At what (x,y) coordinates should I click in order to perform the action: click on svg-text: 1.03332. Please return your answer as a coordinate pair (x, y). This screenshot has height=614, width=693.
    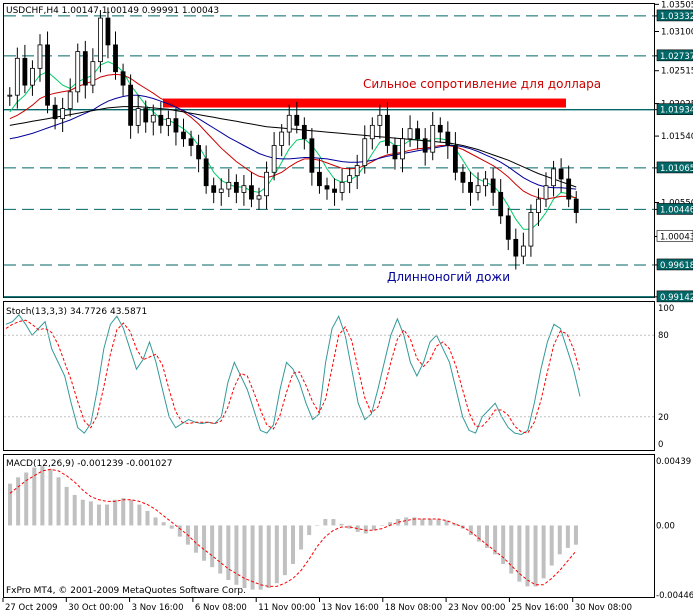
    Looking at the image, I should click on (676, 17).